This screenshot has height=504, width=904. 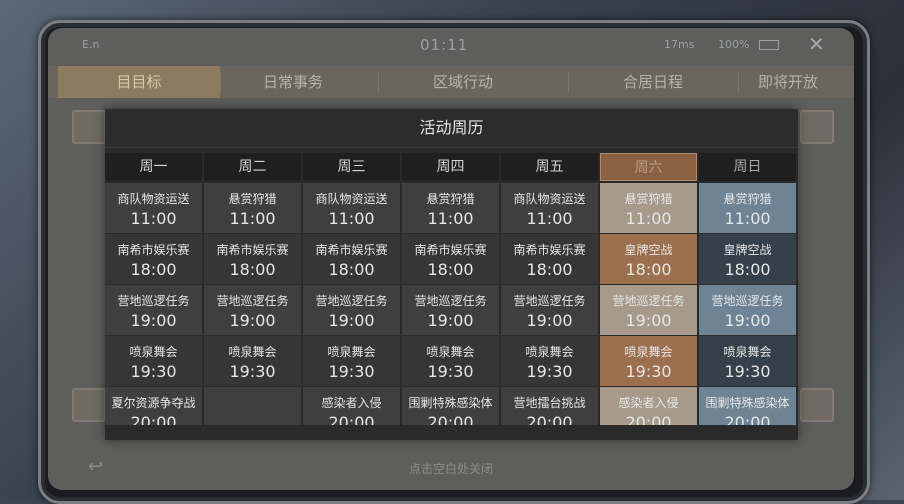 I want to click on event-cell, so click(x=252, y=406).